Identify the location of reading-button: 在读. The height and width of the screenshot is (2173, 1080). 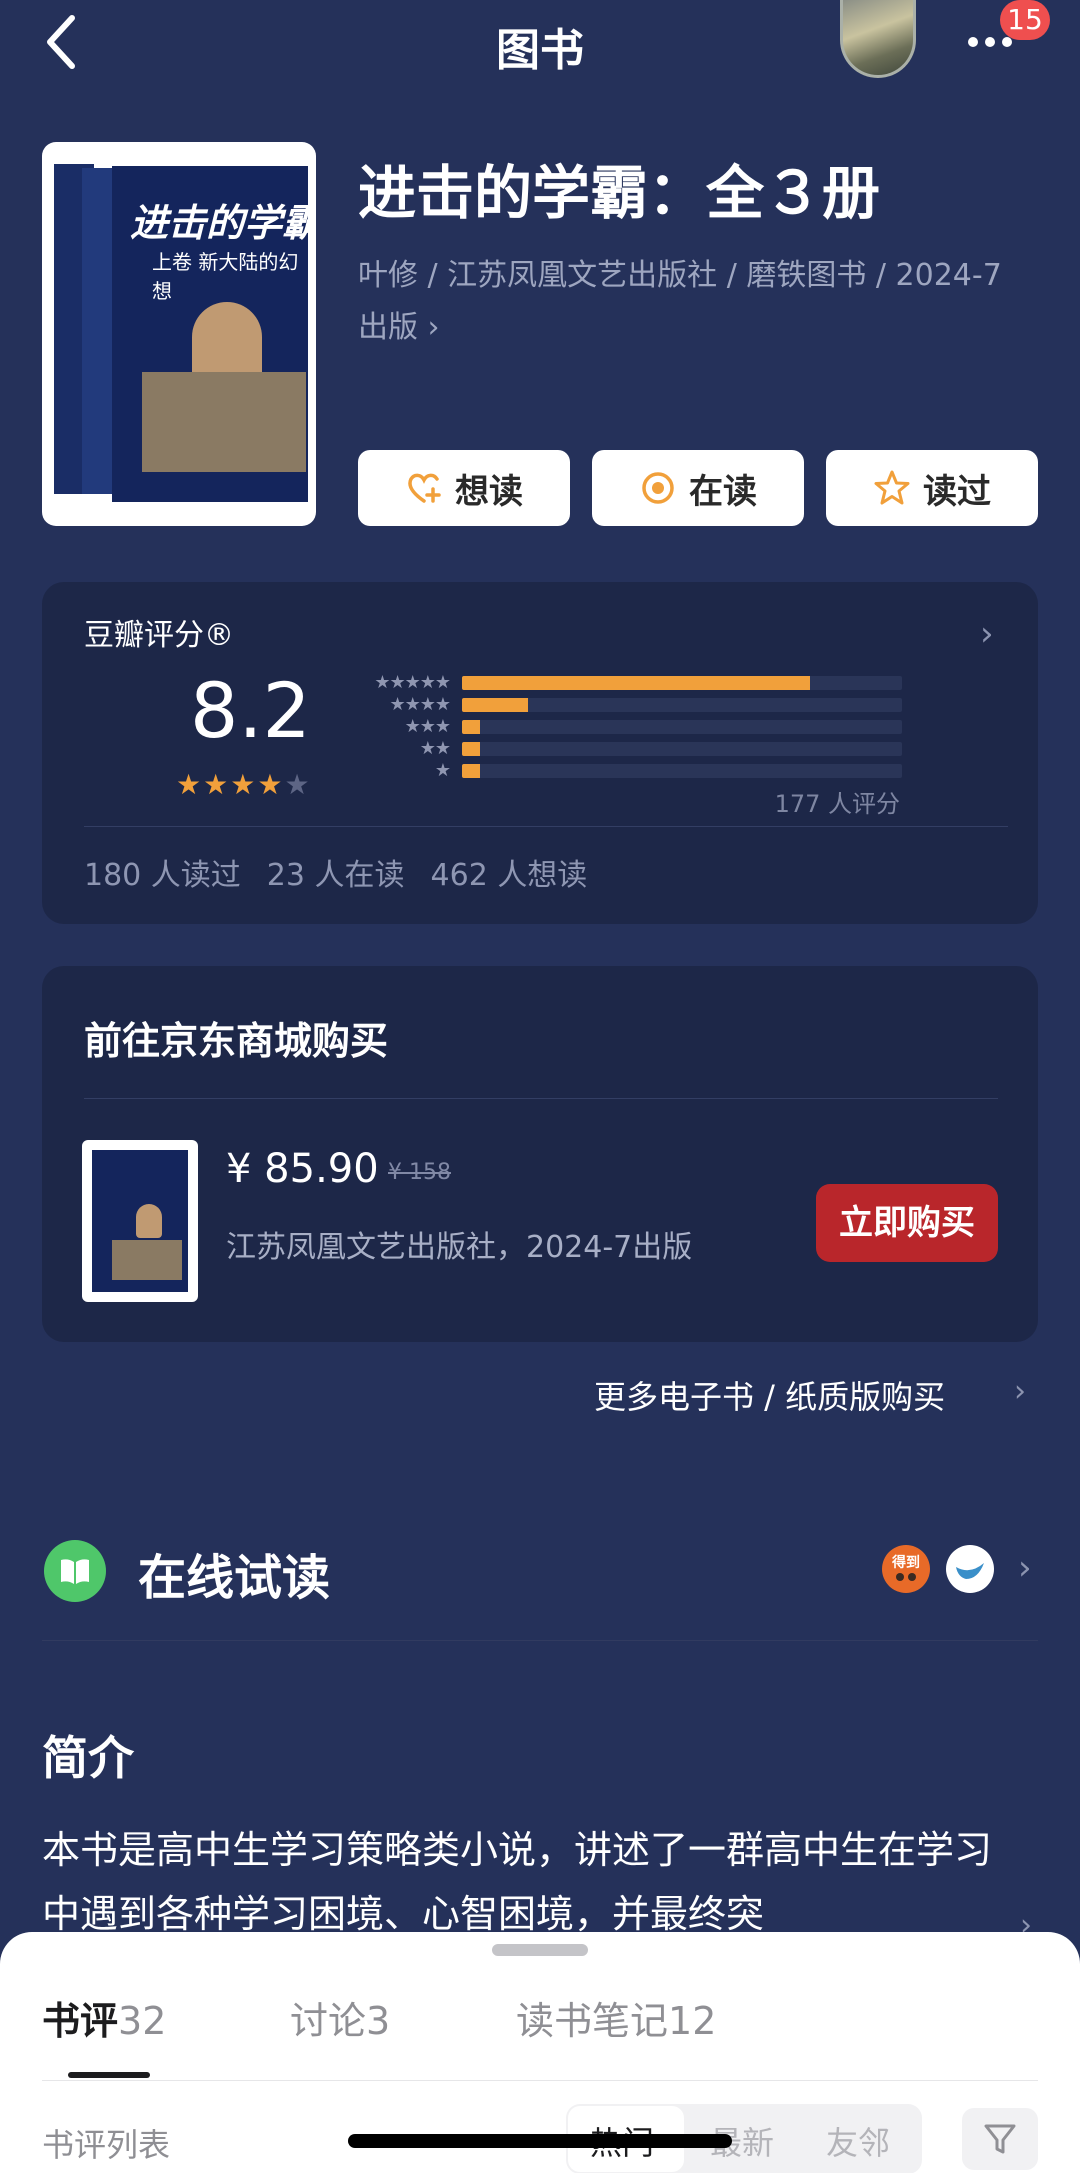
(698, 488).